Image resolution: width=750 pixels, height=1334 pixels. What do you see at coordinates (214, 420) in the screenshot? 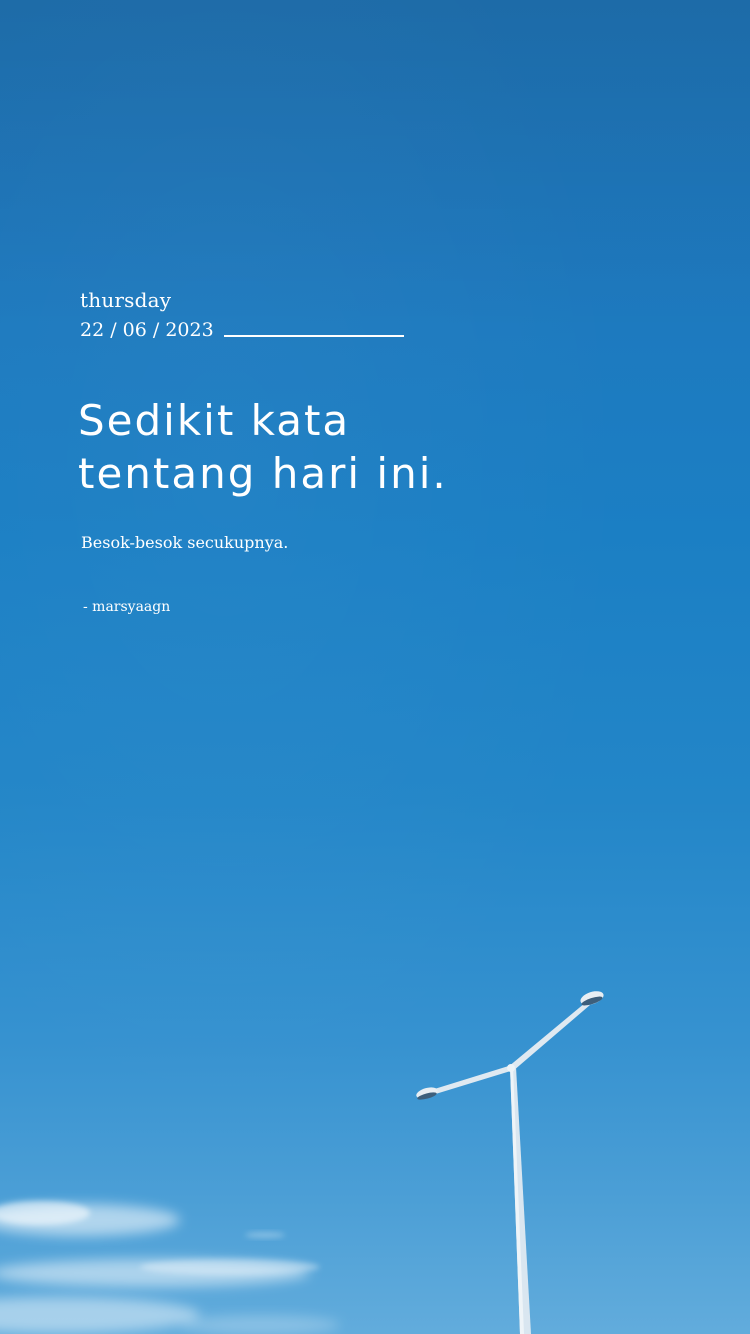
I see `headline-line-1: Sedikit kata` at bounding box center [214, 420].